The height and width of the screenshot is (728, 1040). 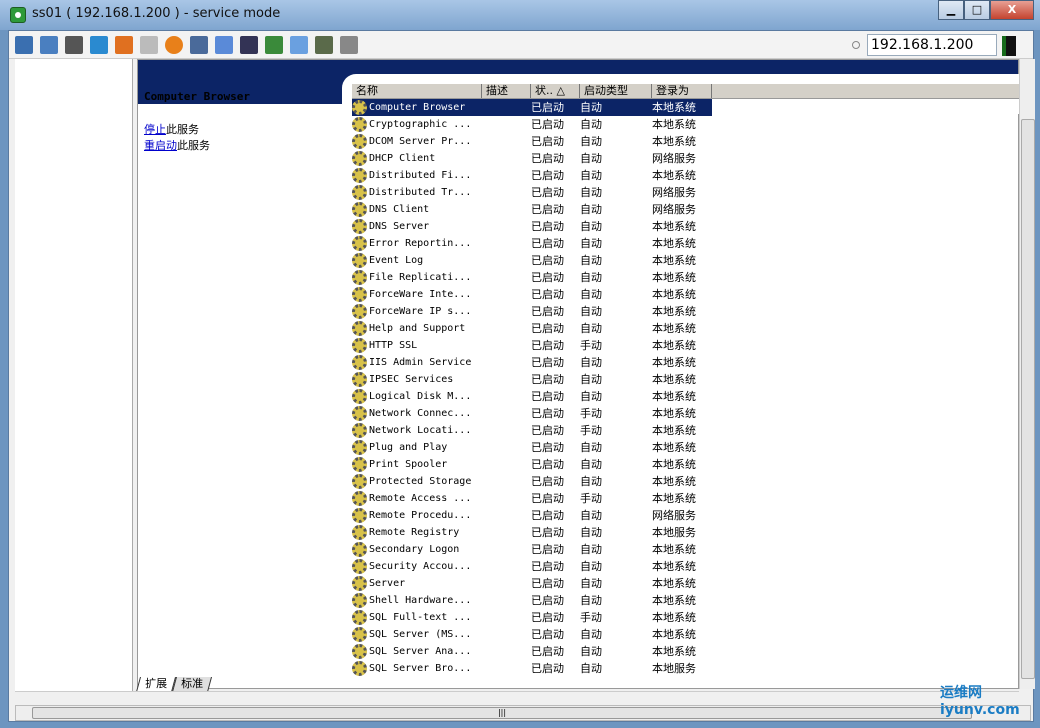 What do you see at coordinates (199, 45) in the screenshot?
I see `disconnect-icon` at bounding box center [199, 45].